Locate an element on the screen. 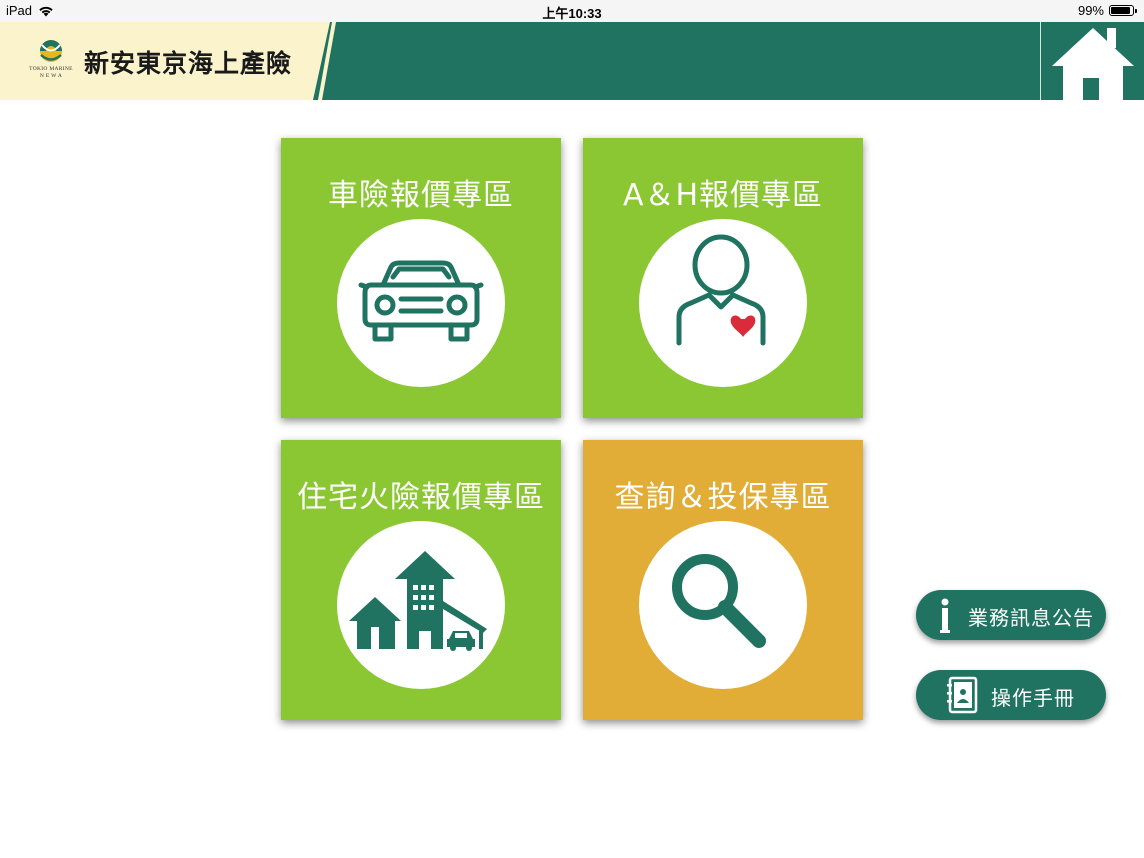  info-icon is located at coordinates (945, 615).